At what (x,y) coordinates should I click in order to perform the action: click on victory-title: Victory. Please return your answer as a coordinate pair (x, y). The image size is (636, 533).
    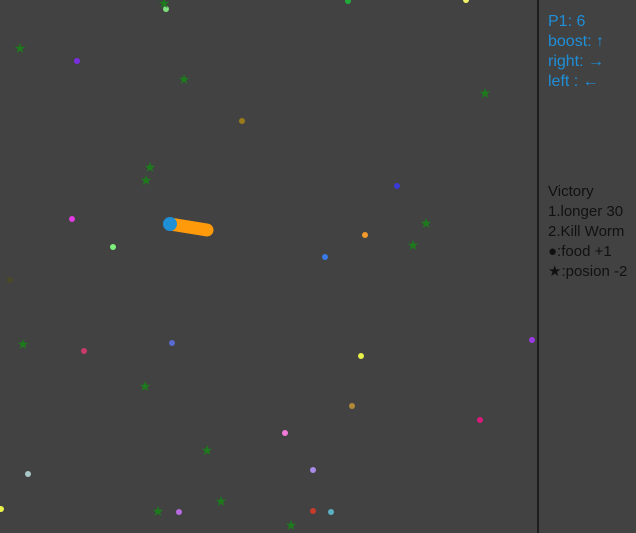
    Looking at the image, I should click on (571, 191).